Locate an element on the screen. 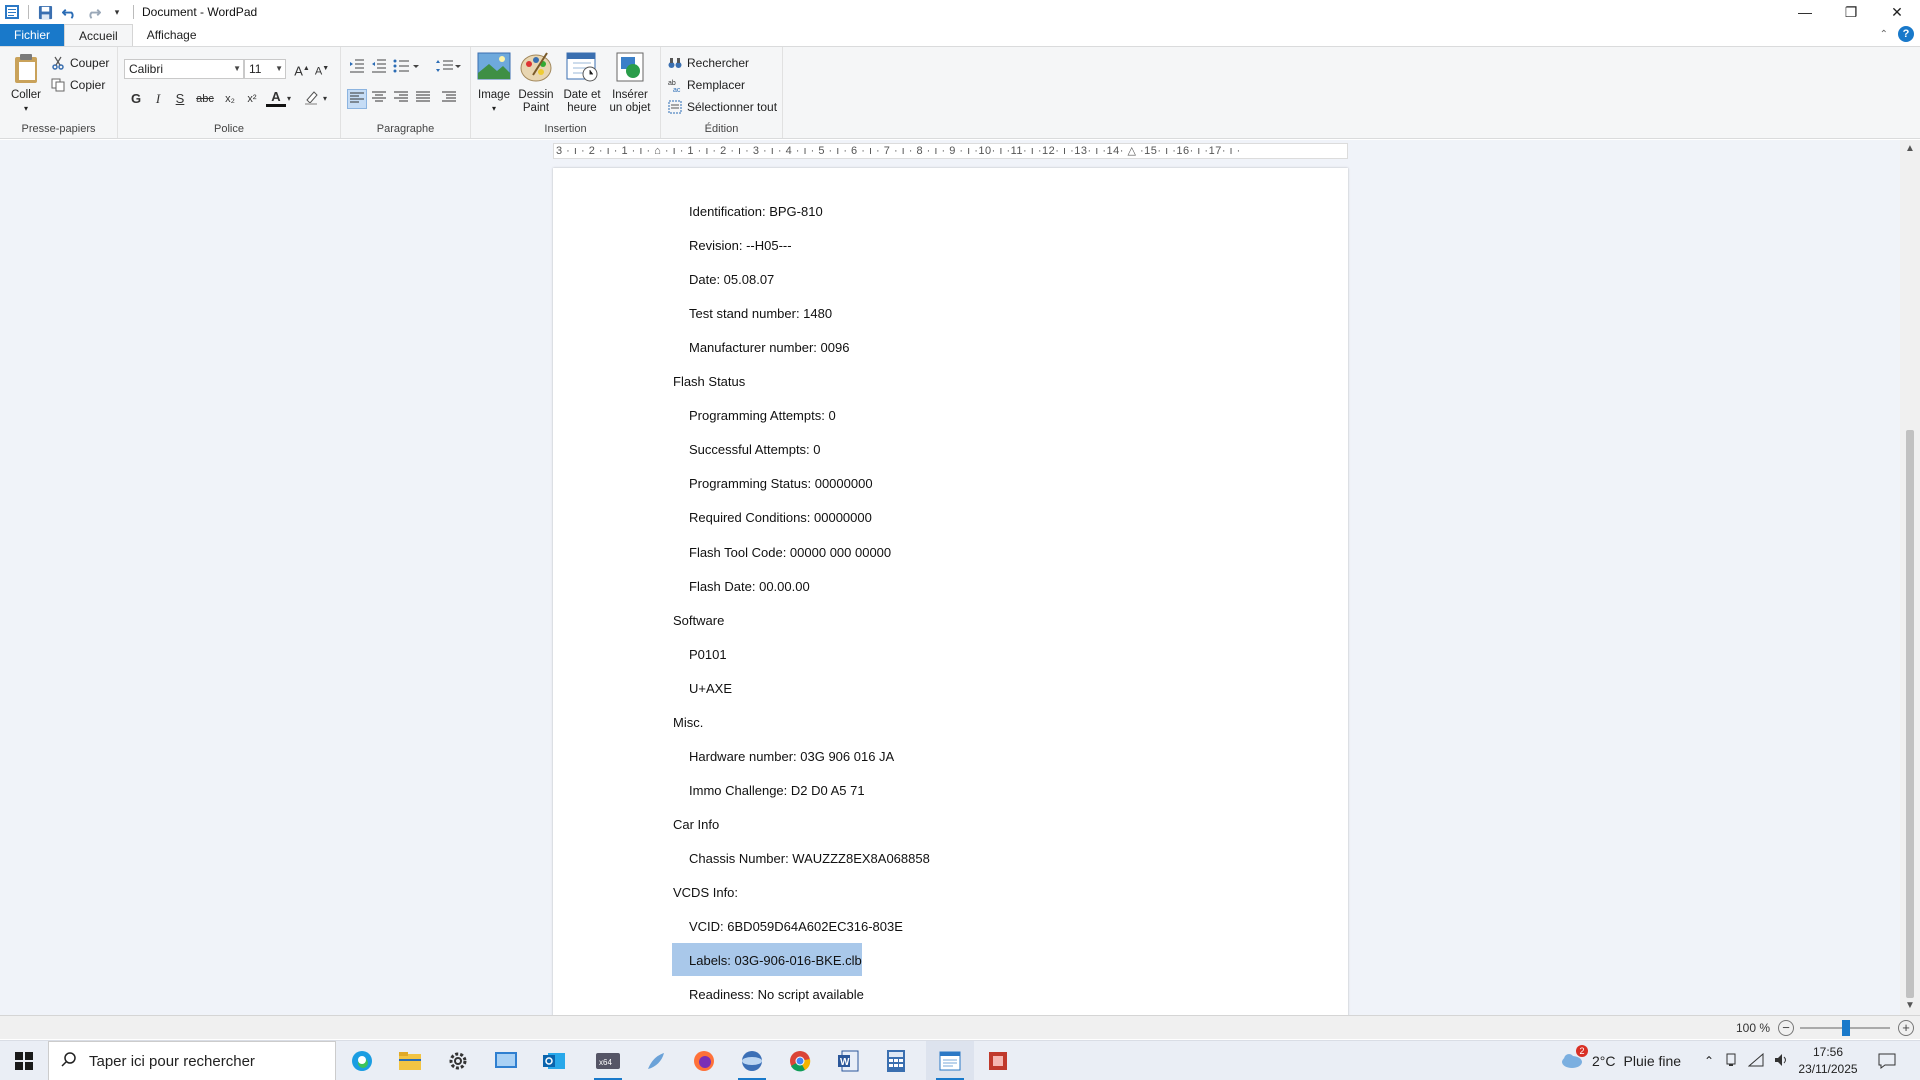 This screenshot has width=1920, height=1080. notification-icon is located at coordinates (1887, 1060).